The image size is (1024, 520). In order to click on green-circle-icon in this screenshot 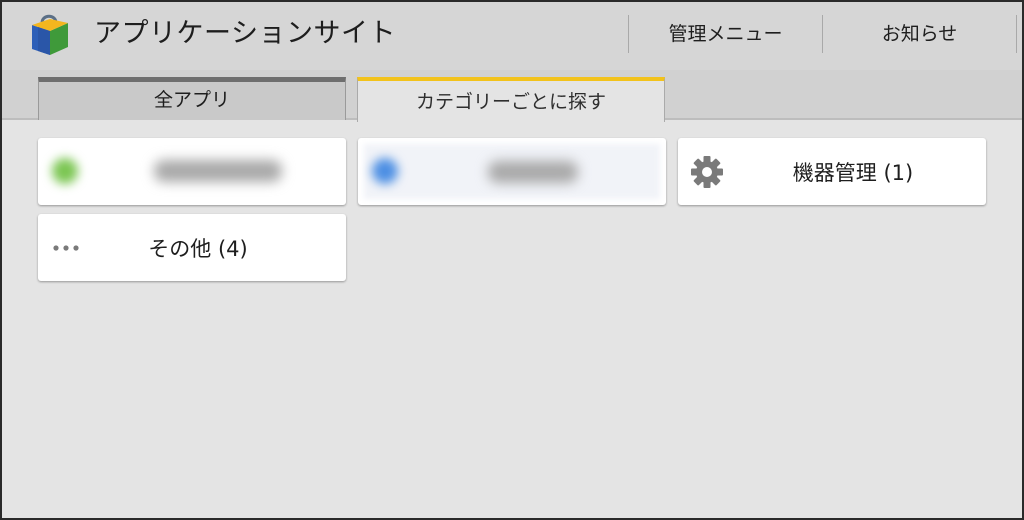, I will do `click(65, 171)`.